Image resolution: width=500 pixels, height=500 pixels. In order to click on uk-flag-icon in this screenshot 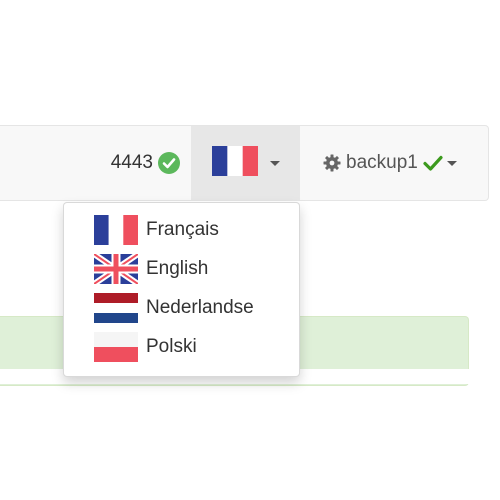, I will do `click(116, 269)`.